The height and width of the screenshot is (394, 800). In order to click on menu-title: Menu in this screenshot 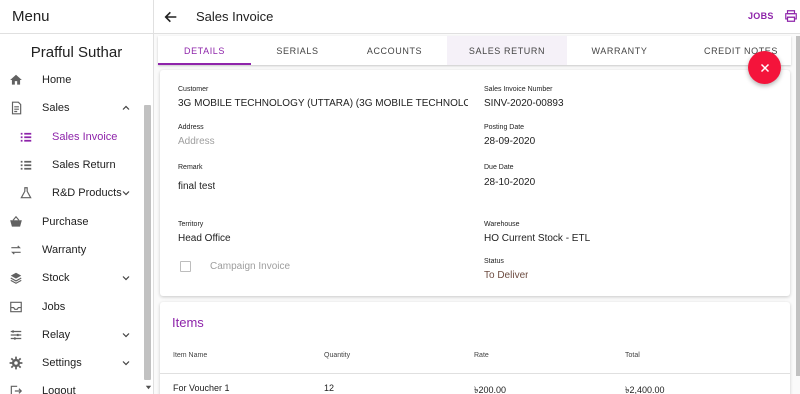, I will do `click(76, 17)`.